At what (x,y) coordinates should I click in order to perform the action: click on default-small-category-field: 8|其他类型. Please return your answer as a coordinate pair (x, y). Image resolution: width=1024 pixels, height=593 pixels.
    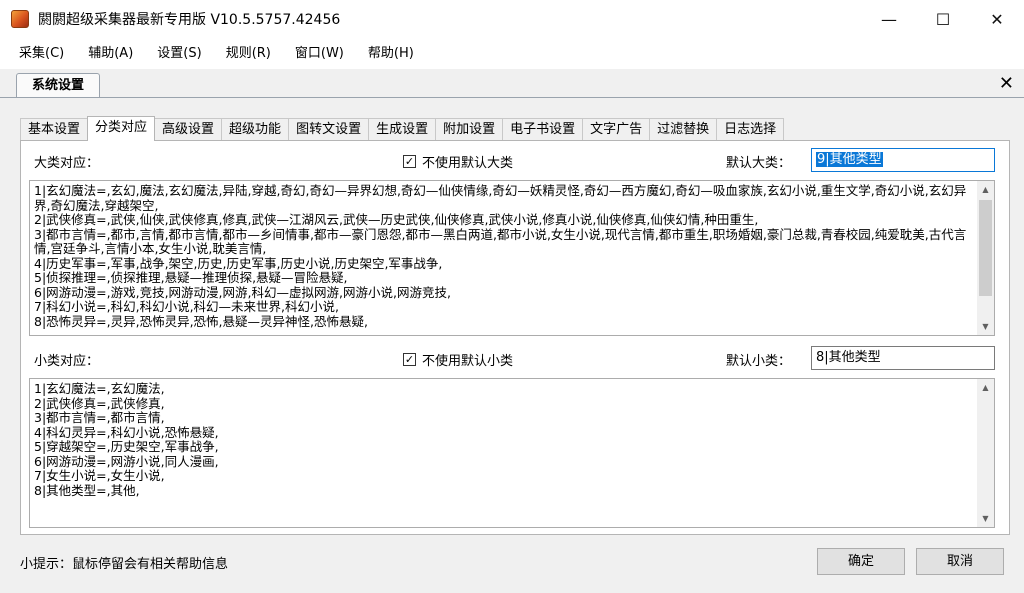
    Looking at the image, I should click on (903, 358).